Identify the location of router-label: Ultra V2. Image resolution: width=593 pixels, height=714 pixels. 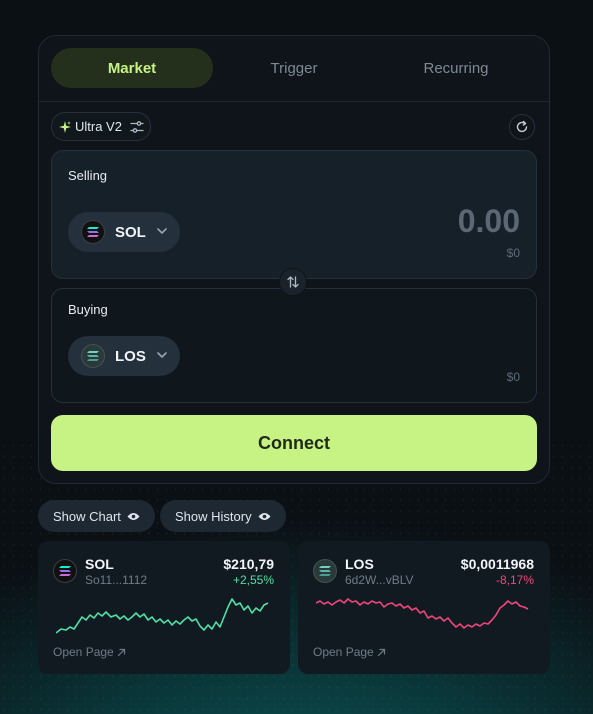
(98, 126).